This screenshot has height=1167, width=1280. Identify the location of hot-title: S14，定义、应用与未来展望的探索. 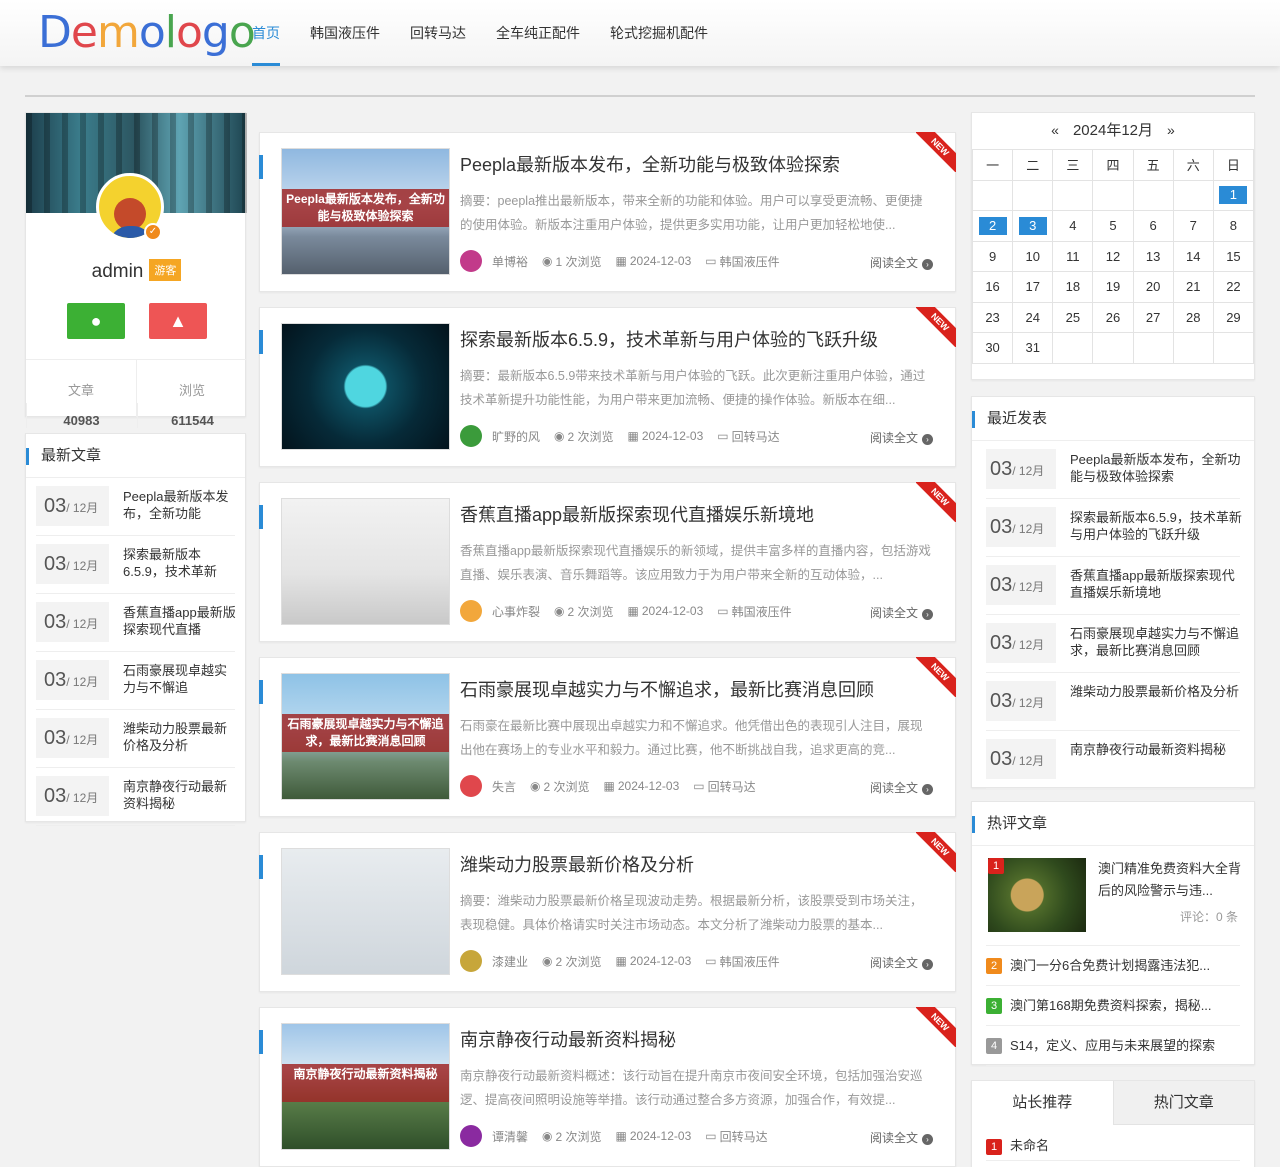
(1112, 1045).